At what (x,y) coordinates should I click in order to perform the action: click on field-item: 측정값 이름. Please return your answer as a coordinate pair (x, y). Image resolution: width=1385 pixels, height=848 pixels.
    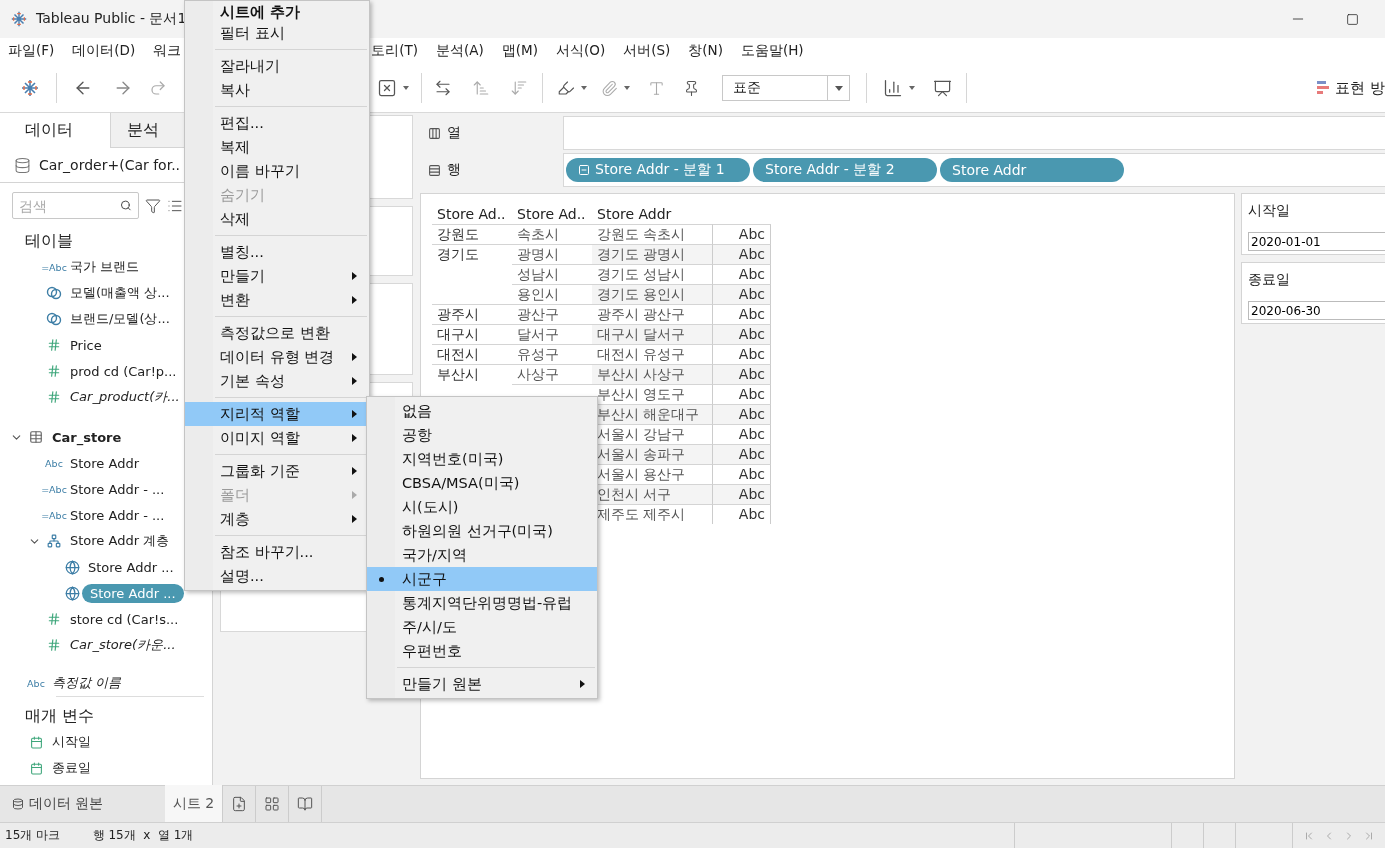
    Looking at the image, I should click on (87, 683).